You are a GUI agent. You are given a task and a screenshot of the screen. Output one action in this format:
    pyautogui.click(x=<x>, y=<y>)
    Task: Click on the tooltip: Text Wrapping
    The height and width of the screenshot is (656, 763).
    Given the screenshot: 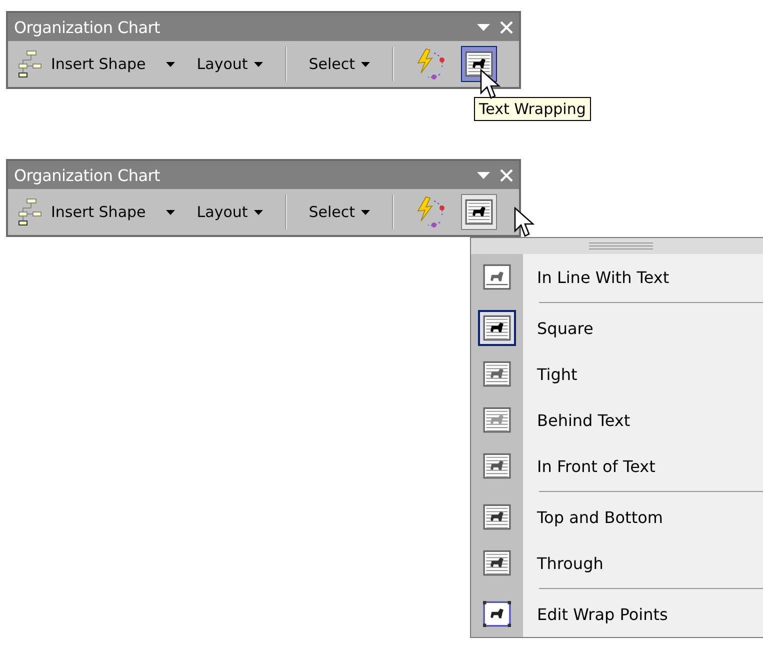 What is the action you would take?
    pyautogui.click(x=532, y=109)
    